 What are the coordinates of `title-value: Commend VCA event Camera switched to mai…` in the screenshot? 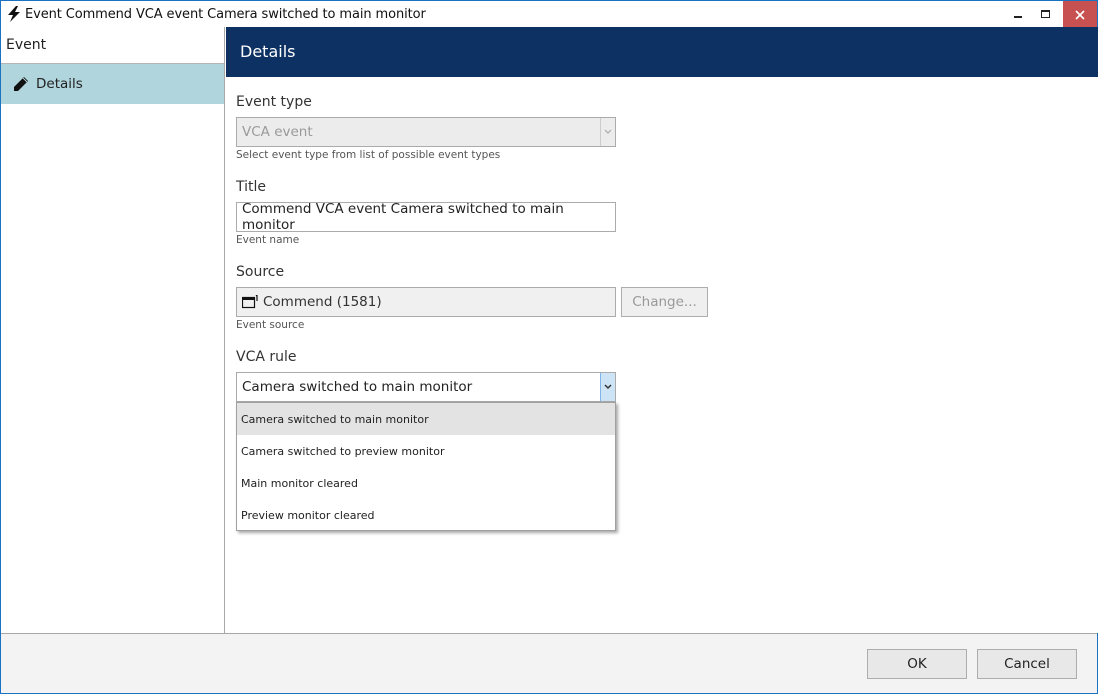 It's located at (403, 217).